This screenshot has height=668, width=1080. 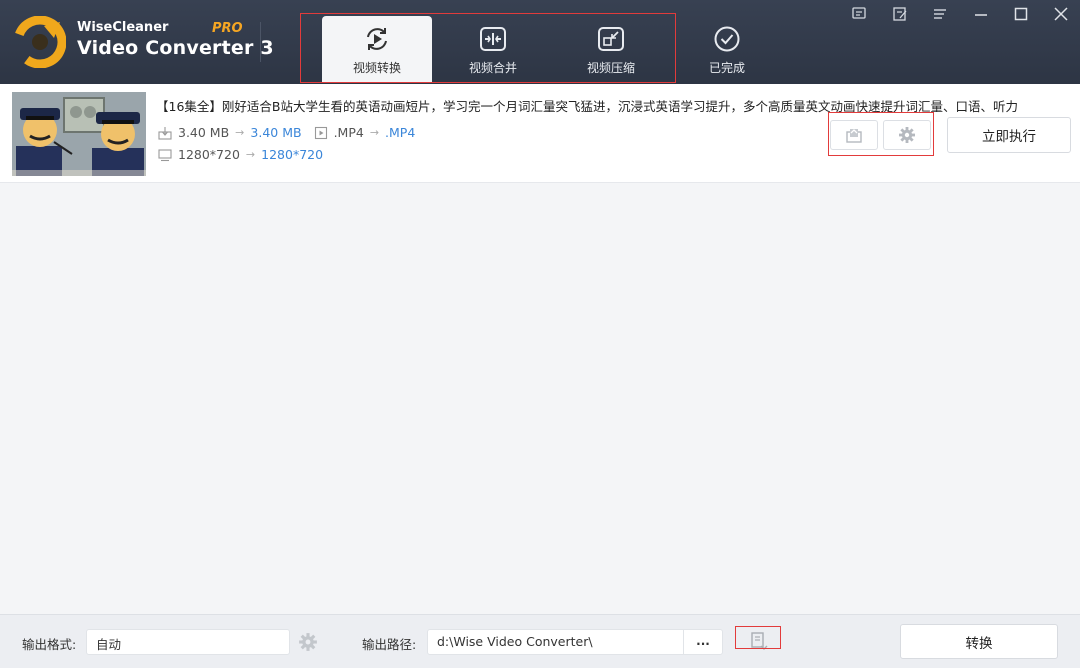 I want to click on open-folder-icon, so click(x=759, y=641).